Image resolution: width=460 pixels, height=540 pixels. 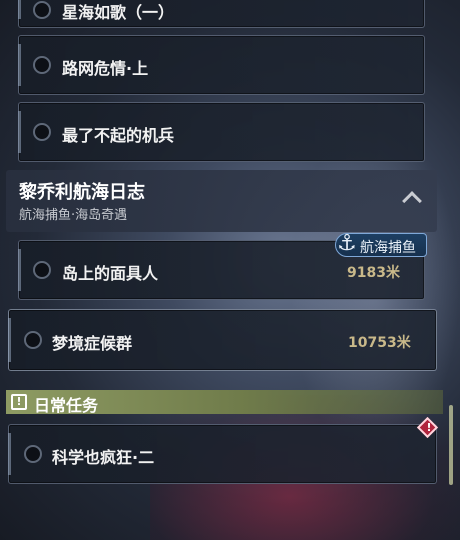 I want to click on quest-label: 最了不起的机兵, so click(x=118, y=135).